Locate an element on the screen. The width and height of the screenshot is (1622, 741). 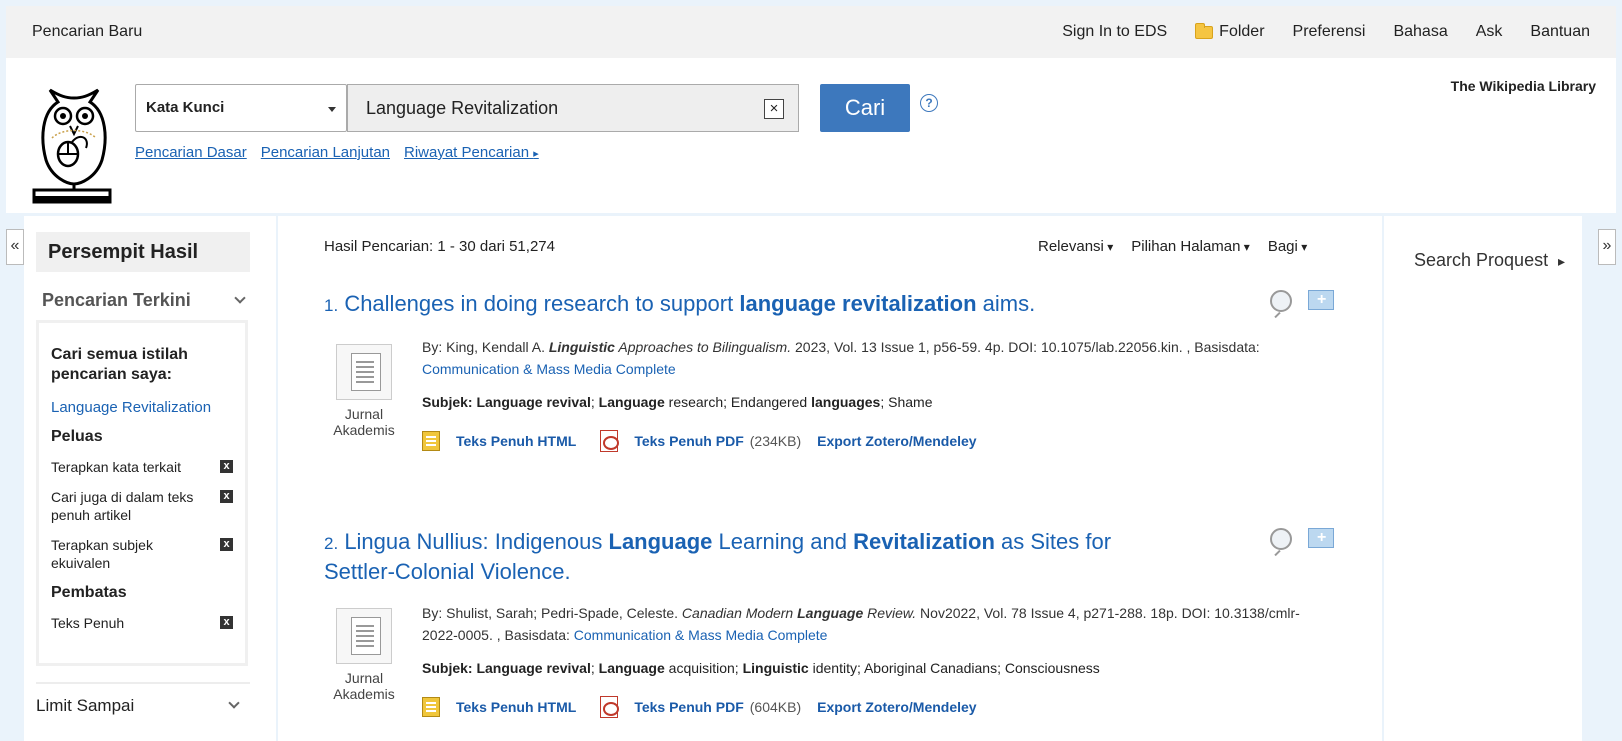
subject-highlight: Language revival is located at coordinates (533, 668).